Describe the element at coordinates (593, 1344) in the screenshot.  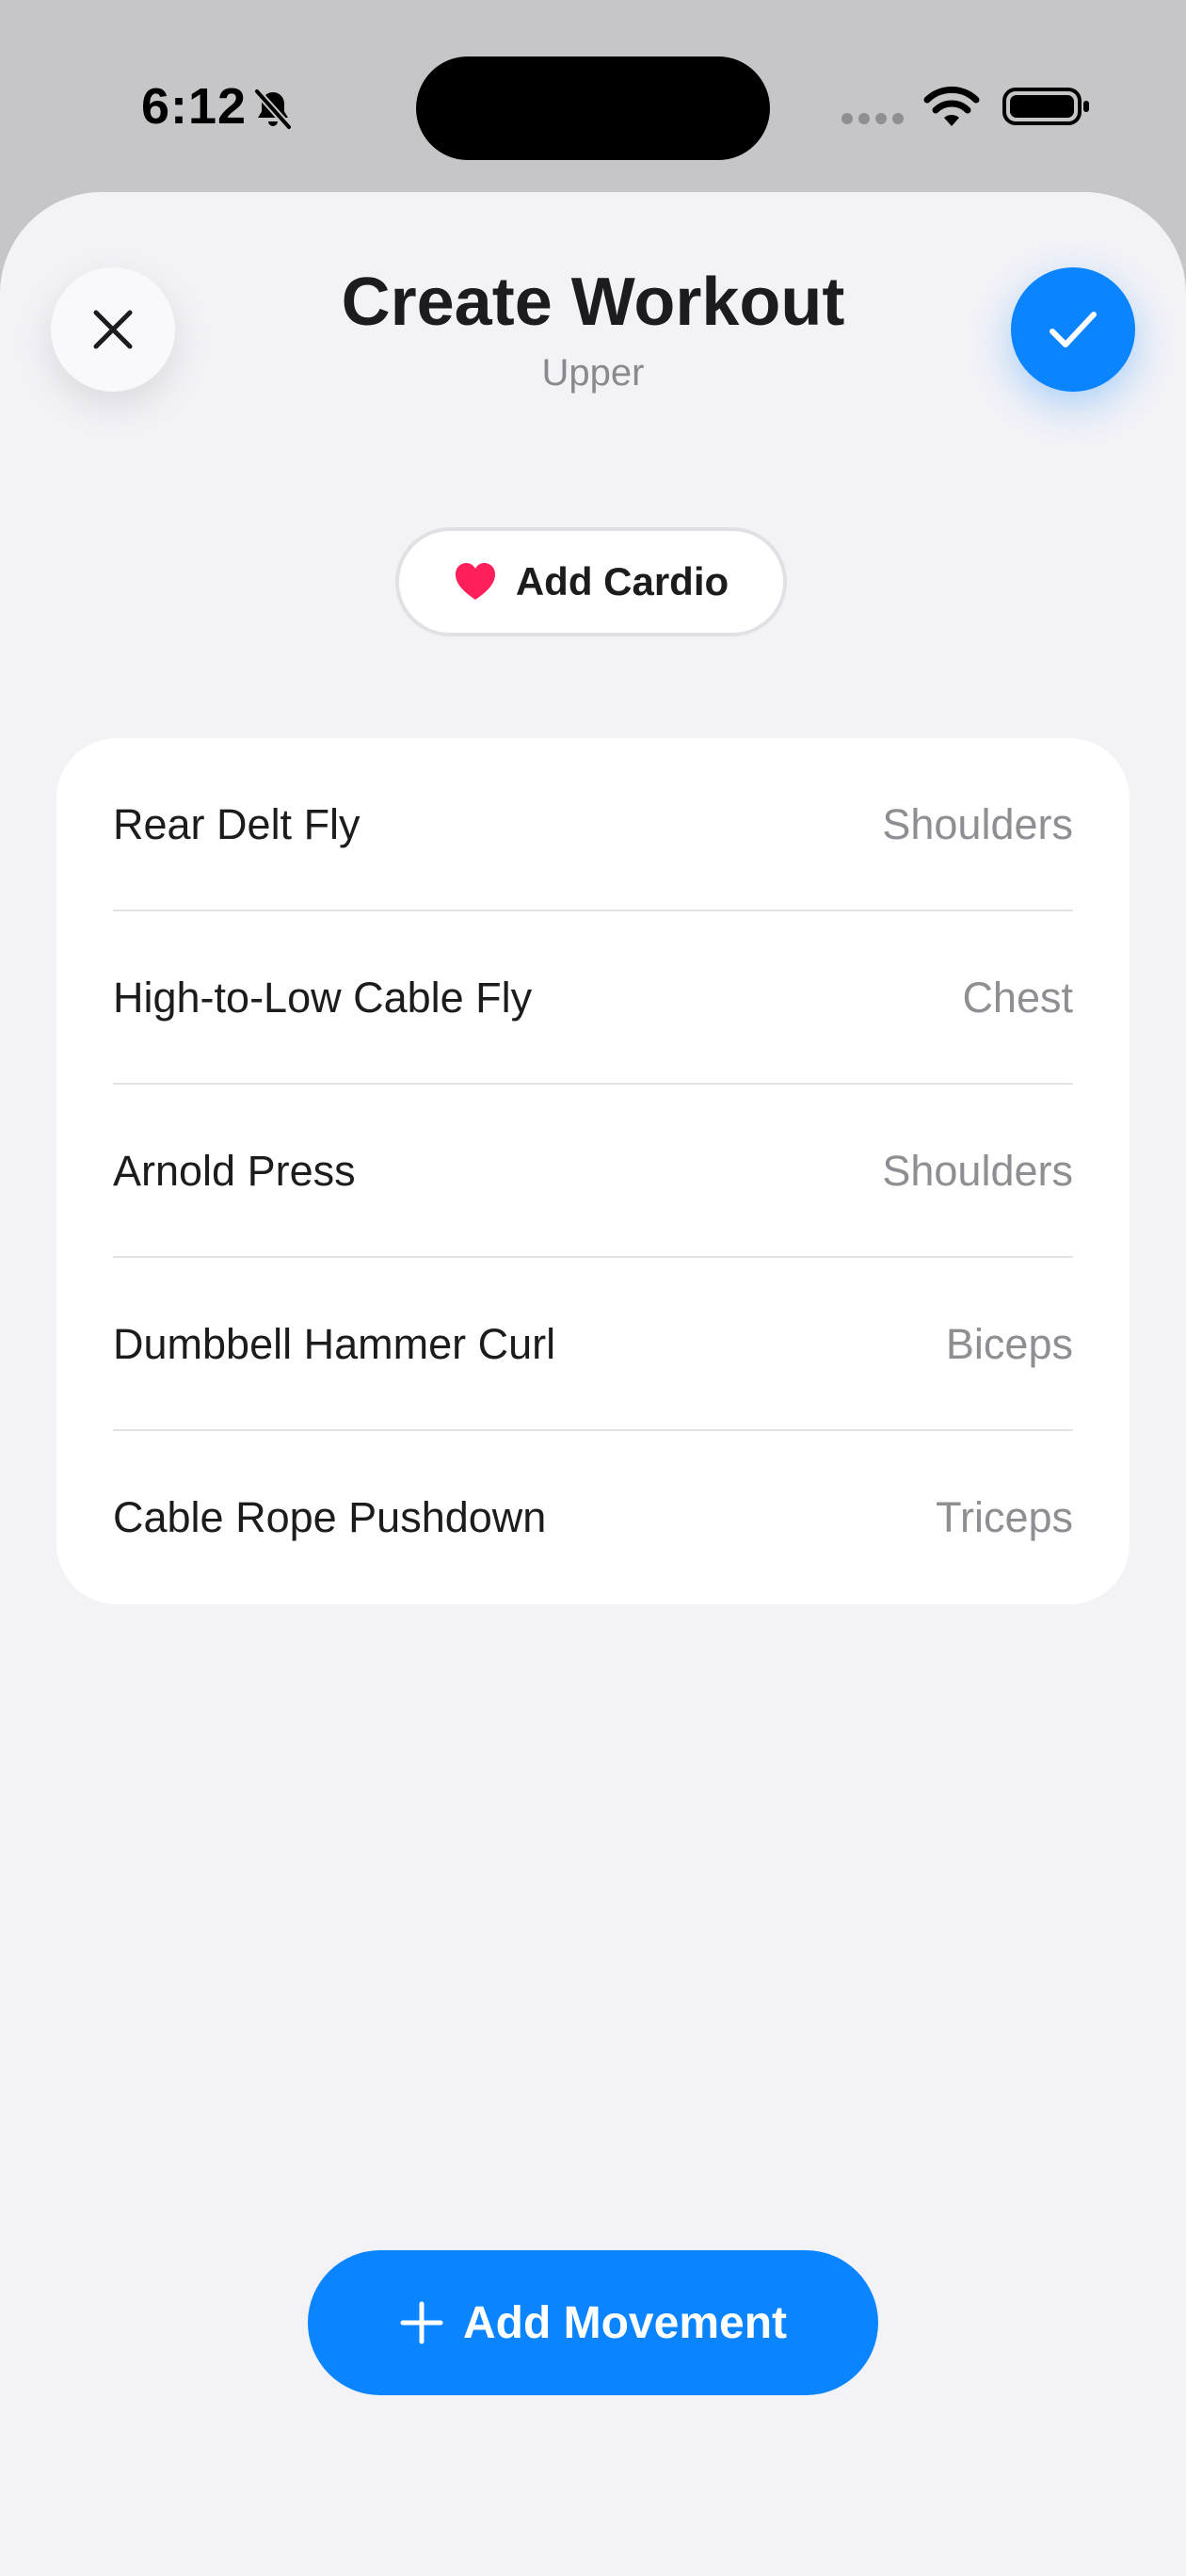
I see `list-item: Dumbbell Hammer Curl Biceps` at that location.